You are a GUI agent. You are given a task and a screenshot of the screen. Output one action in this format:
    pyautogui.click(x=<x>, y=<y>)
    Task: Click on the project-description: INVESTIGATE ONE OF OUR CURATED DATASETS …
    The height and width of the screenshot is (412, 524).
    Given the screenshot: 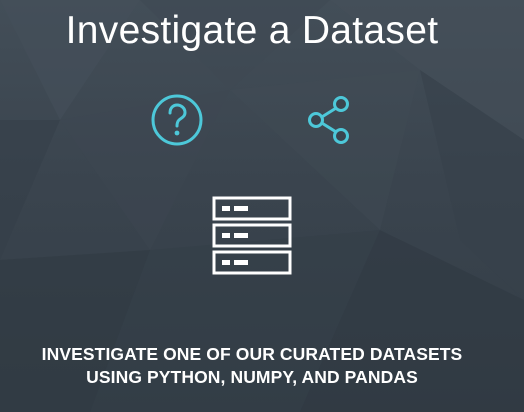 What is the action you would take?
    pyautogui.click(x=252, y=366)
    